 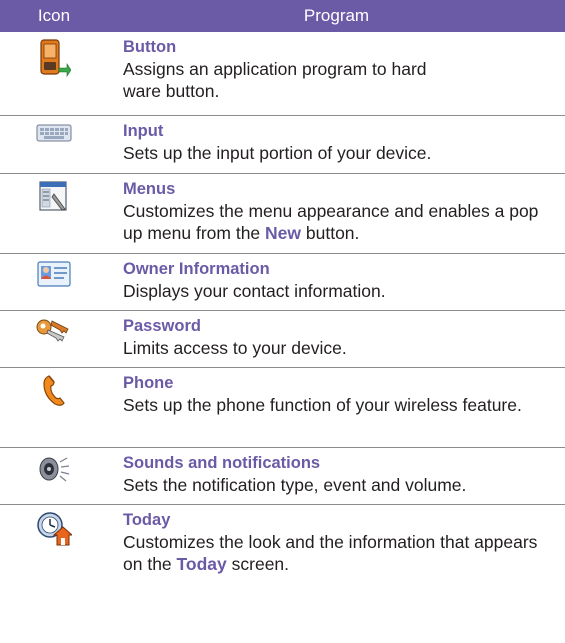 I want to click on new-button-reference: New, so click(x=283, y=233).